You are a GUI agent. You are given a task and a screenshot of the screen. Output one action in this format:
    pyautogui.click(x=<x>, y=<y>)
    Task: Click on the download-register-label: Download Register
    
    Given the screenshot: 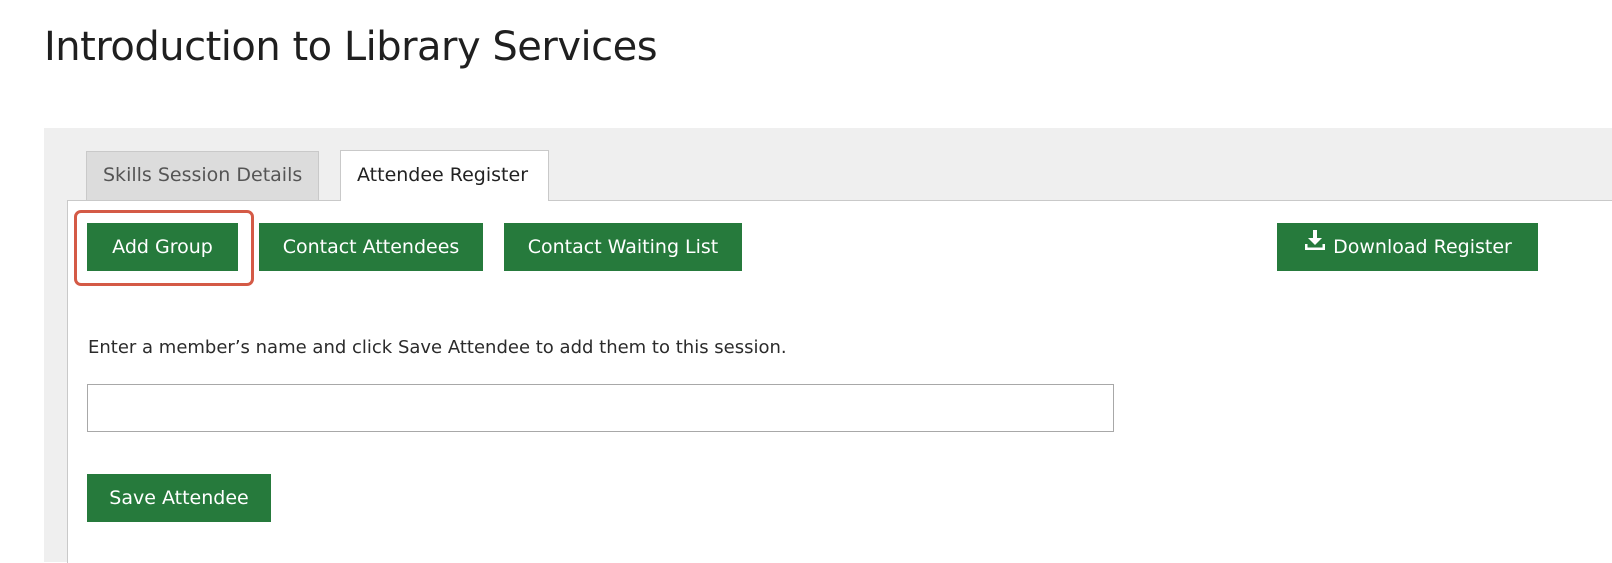 What is the action you would take?
    pyautogui.click(x=1422, y=247)
    